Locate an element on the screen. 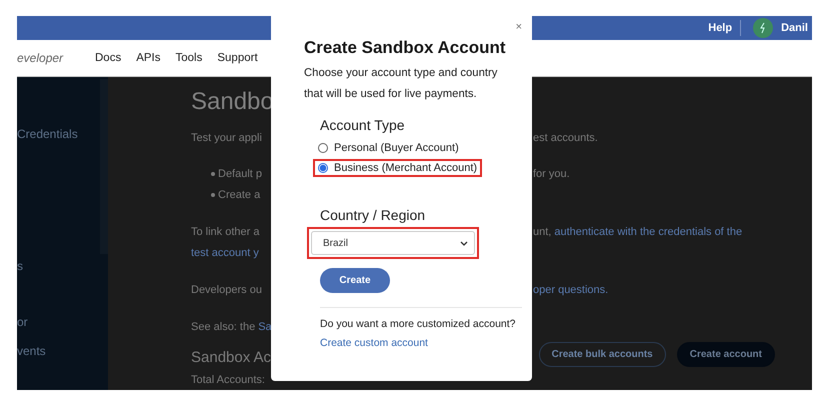 This screenshot has width=828, height=401. dialog-title: Create Sandbox Account is located at coordinates (405, 48).